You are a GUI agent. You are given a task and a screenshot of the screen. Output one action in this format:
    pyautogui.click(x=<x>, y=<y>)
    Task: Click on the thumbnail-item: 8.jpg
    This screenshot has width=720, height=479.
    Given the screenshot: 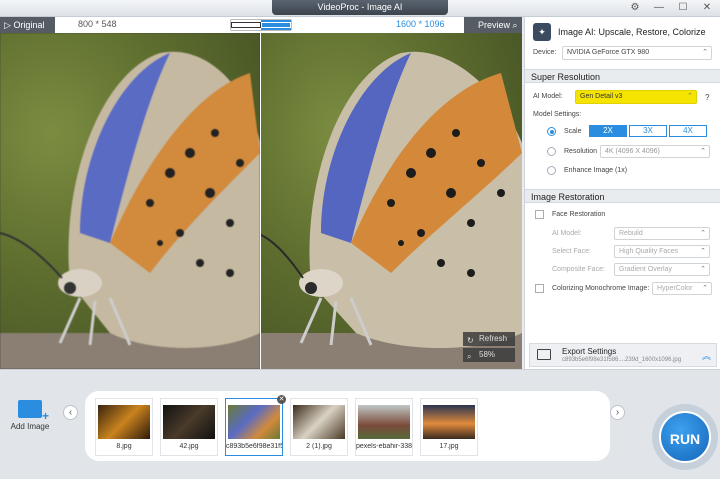 What is the action you would take?
    pyautogui.click(x=124, y=427)
    